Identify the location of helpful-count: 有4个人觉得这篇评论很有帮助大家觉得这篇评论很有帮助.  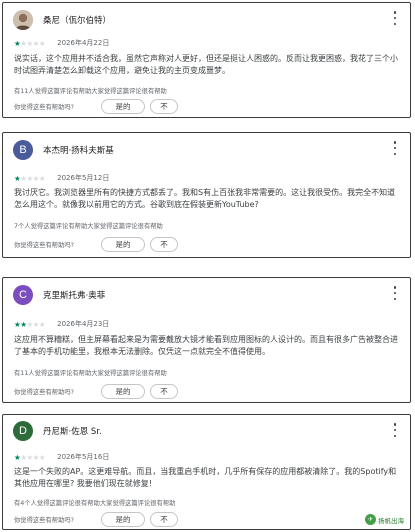
(95, 503).